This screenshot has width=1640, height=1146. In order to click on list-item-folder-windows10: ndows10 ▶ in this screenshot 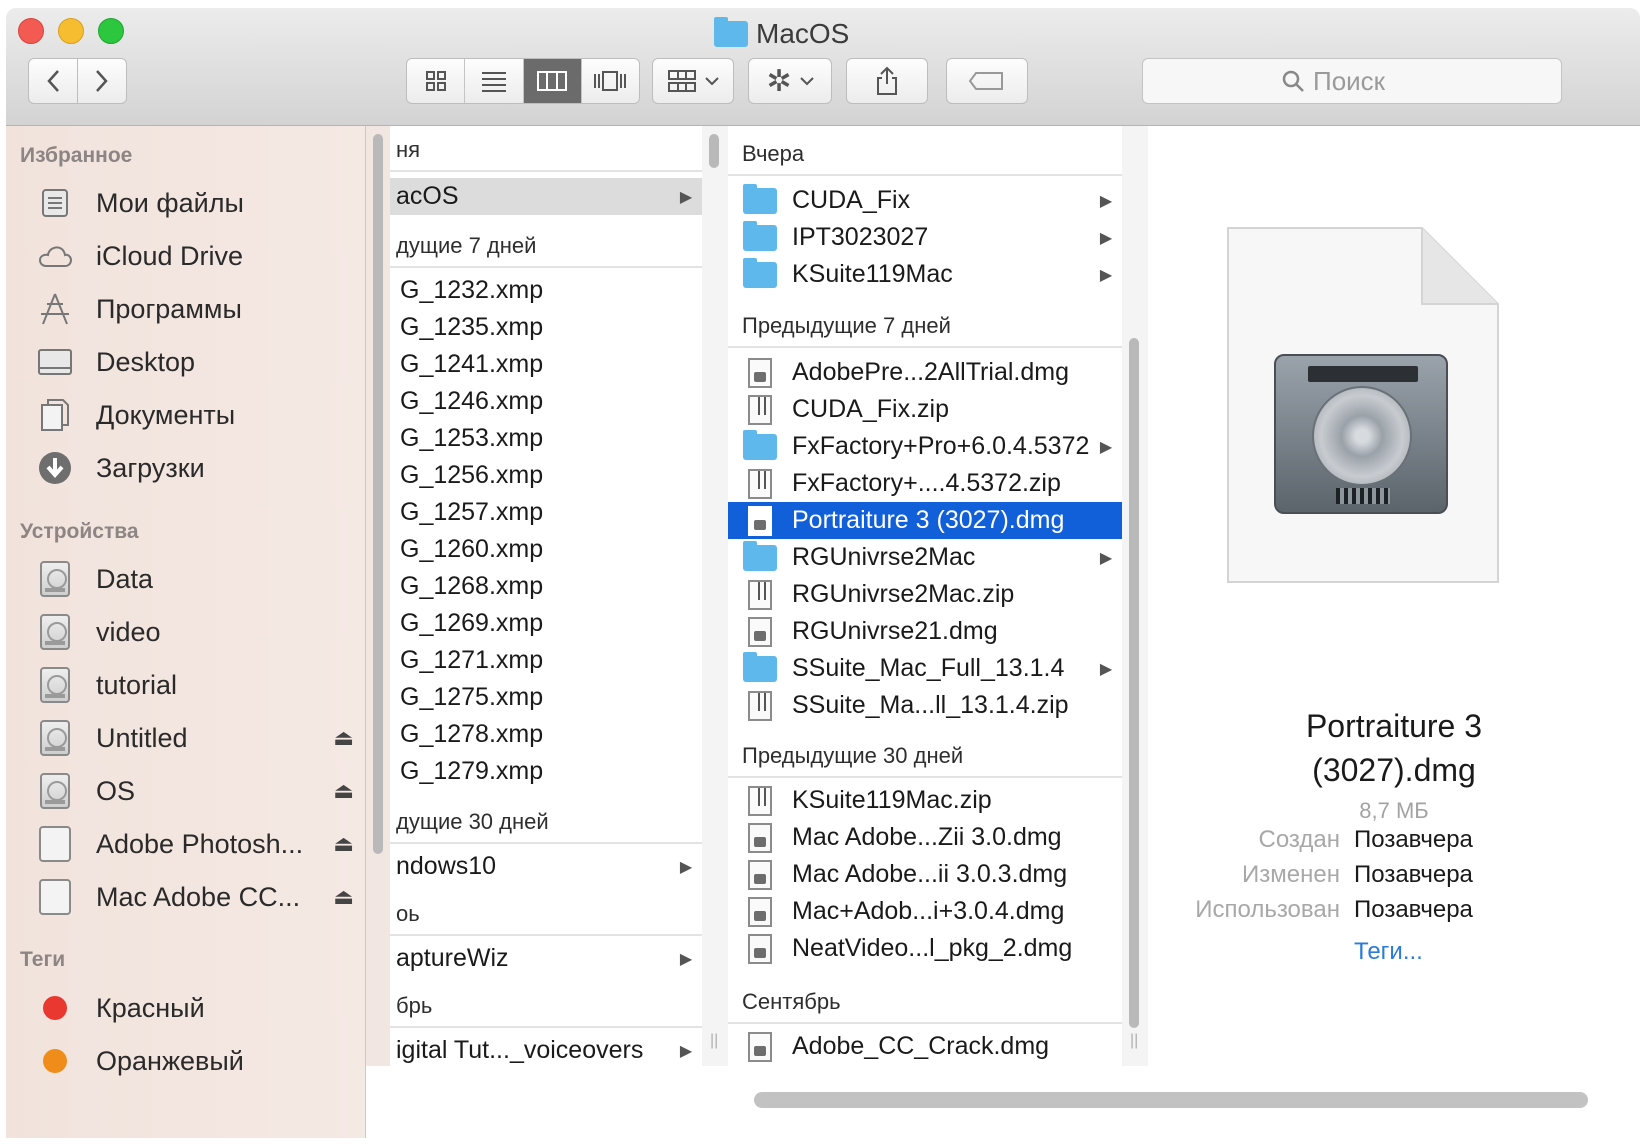, I will do `click(546, 866)`.